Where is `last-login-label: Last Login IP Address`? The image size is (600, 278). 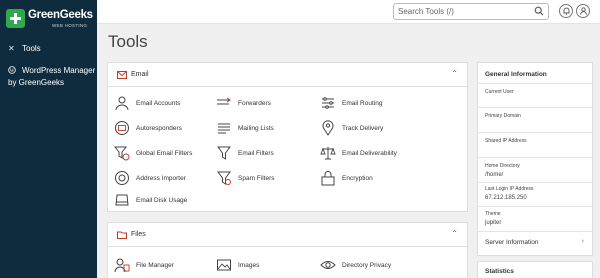 last-login-label: Last Login IP Address is located at coordinates (509, 189).